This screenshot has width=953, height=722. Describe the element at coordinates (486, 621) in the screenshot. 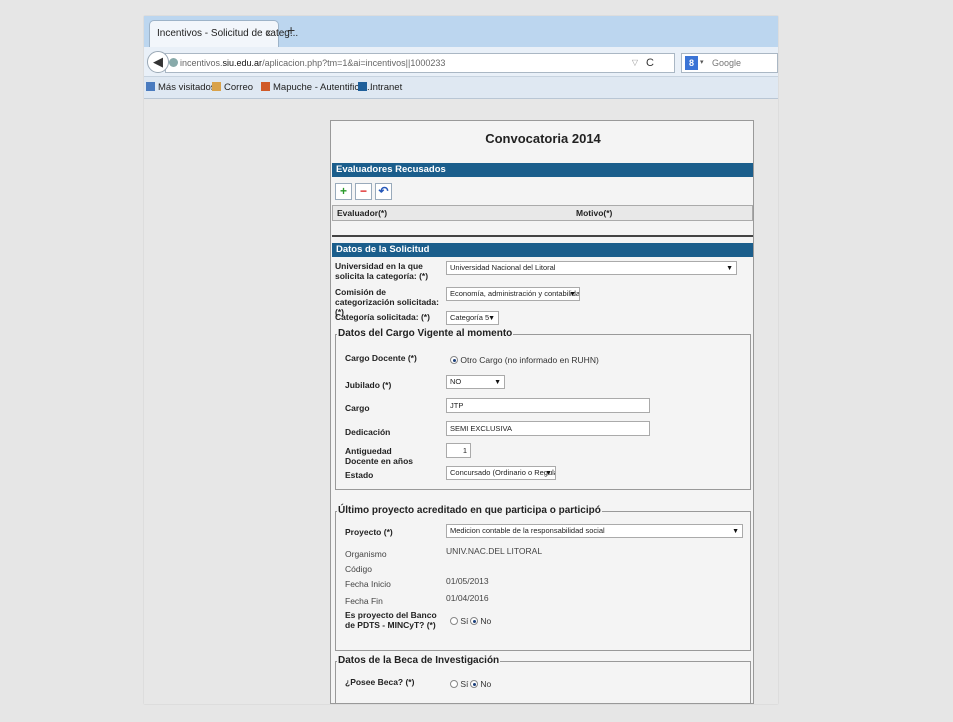

I see `pdts-no-label: No` at that location.